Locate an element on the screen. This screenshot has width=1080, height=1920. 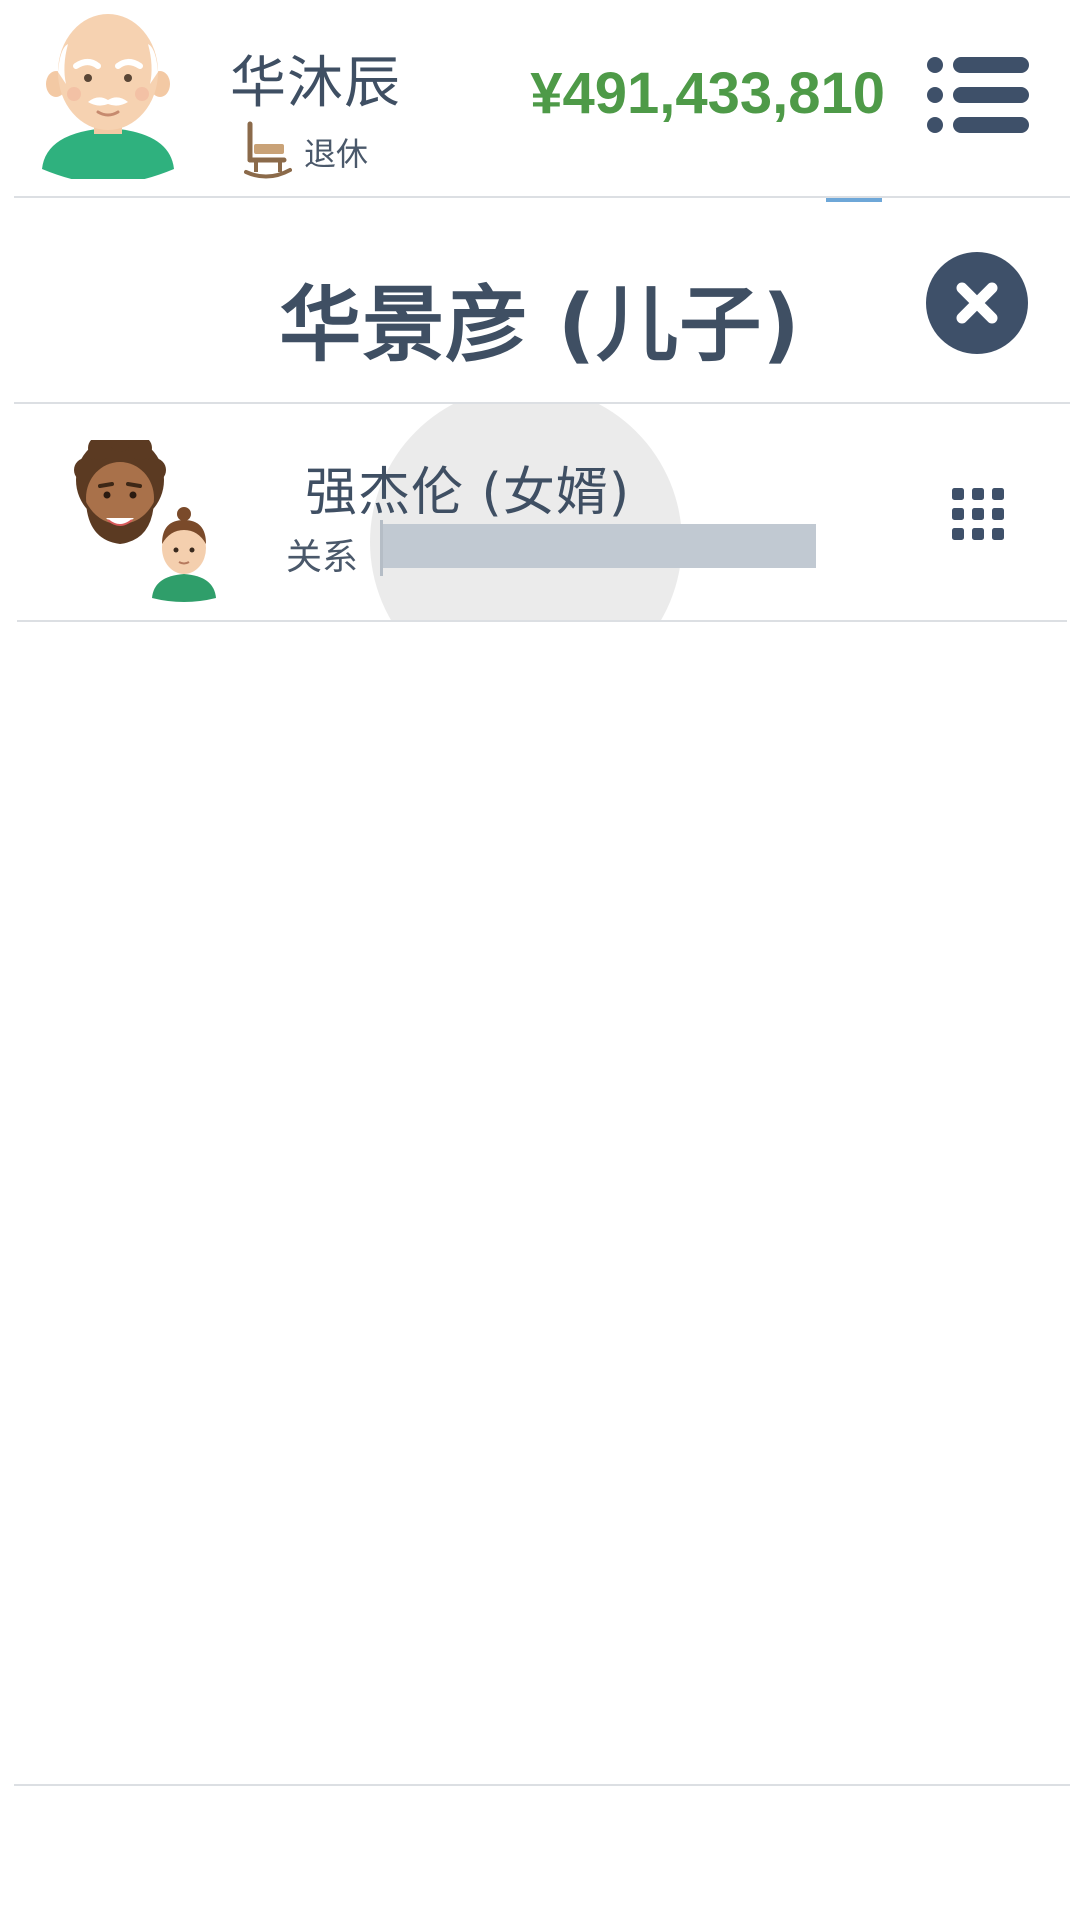
elderly-man-avatar is located at coordinates (108, 96).